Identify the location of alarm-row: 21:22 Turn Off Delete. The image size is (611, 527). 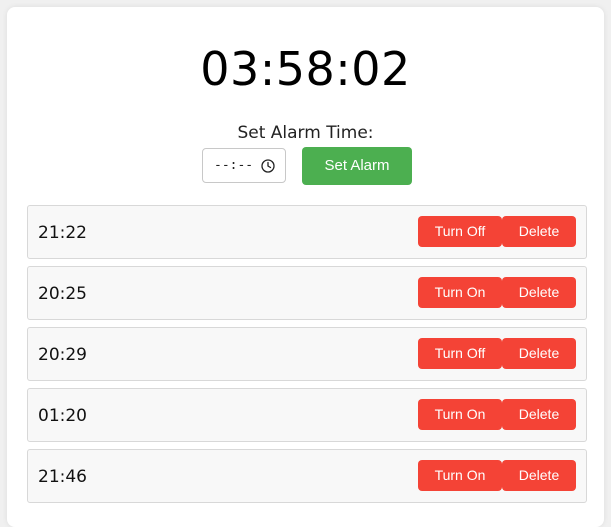
(307, 232).